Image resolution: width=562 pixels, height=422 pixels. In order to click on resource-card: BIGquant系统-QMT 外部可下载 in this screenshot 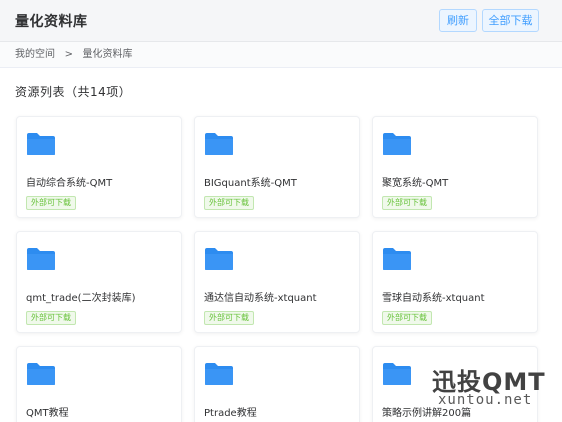, I will do `click(277, 167)`.